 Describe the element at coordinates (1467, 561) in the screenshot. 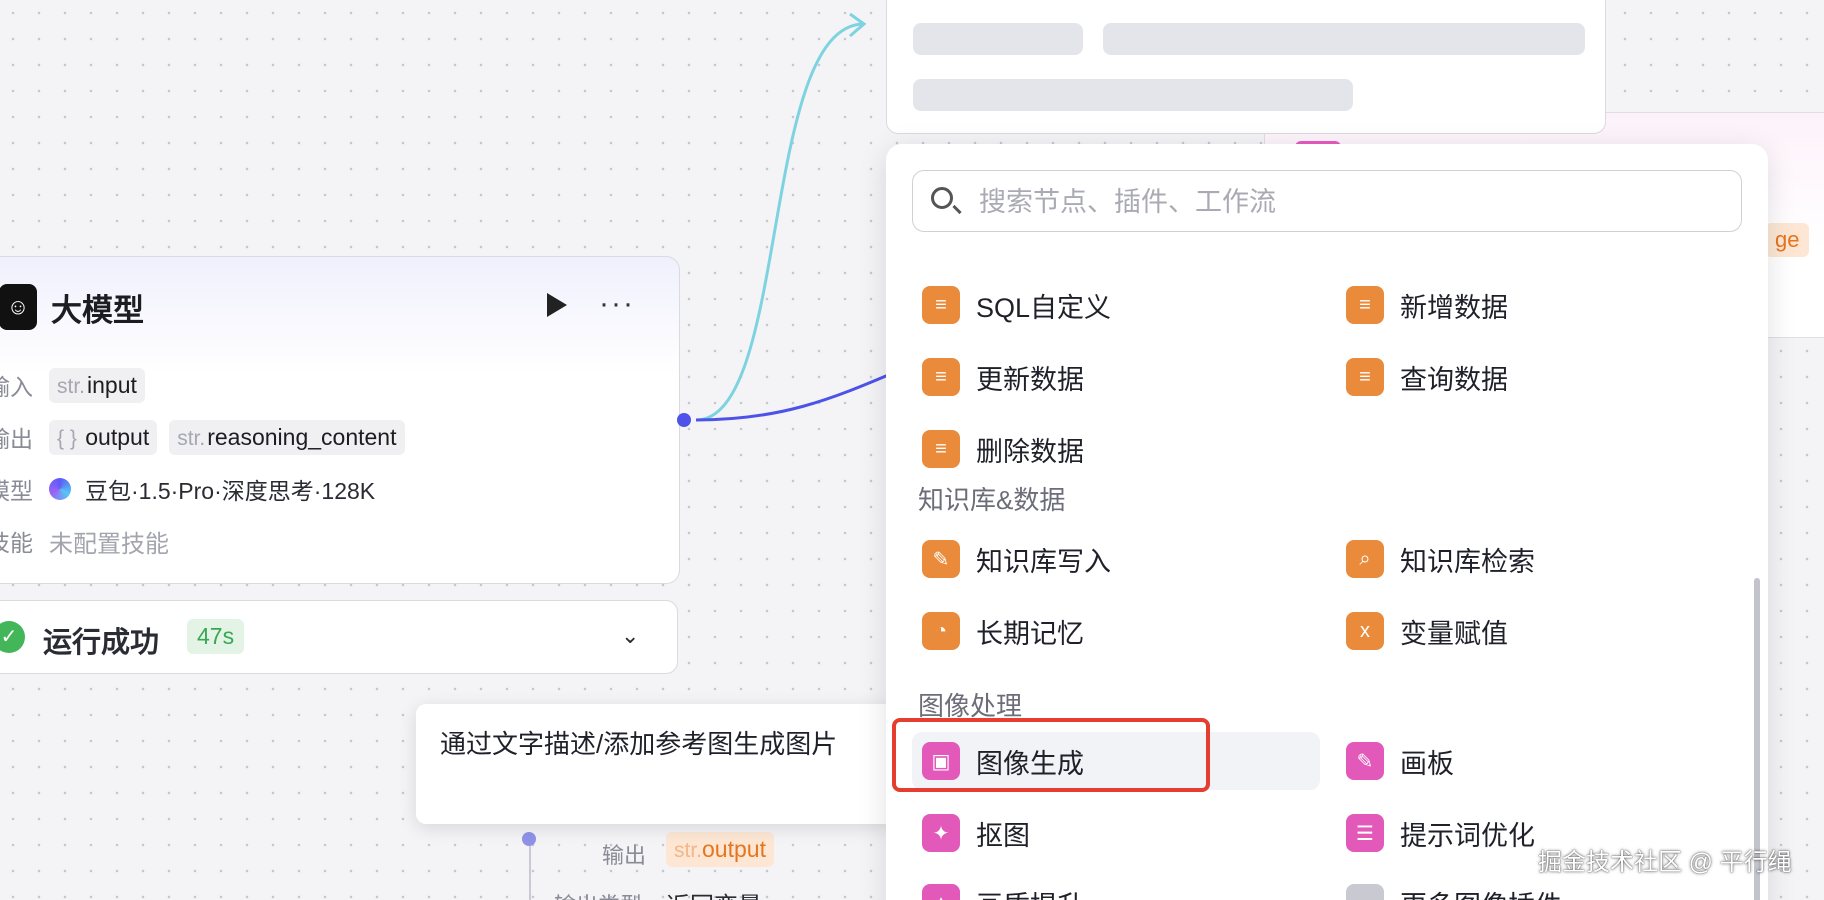

I see `item-label: 知识库检索` at that location.